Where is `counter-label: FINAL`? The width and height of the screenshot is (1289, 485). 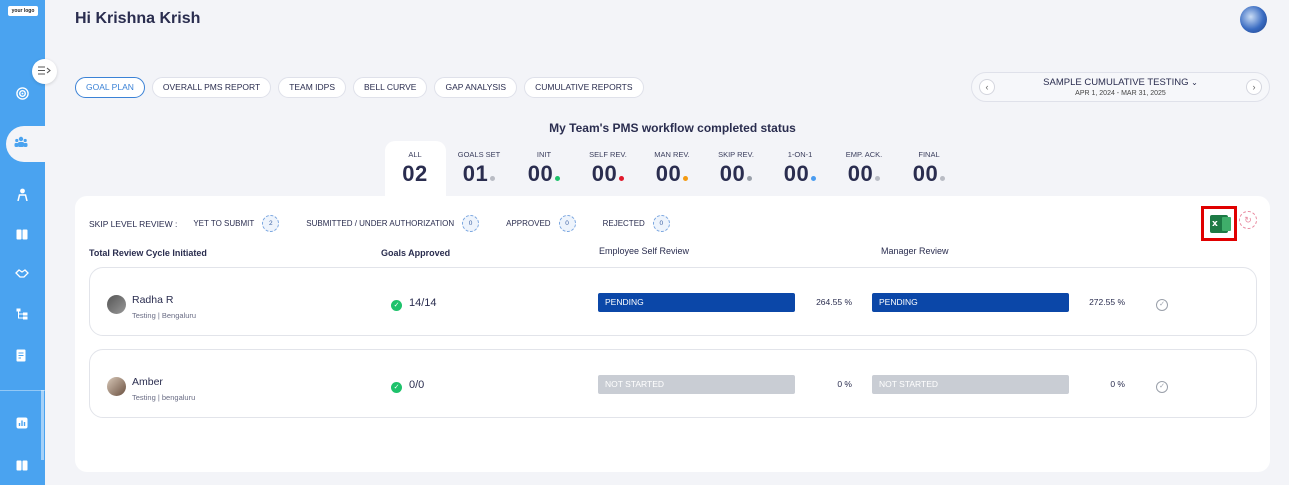
counter-label: FINAL is located at coordinates (929, 154).